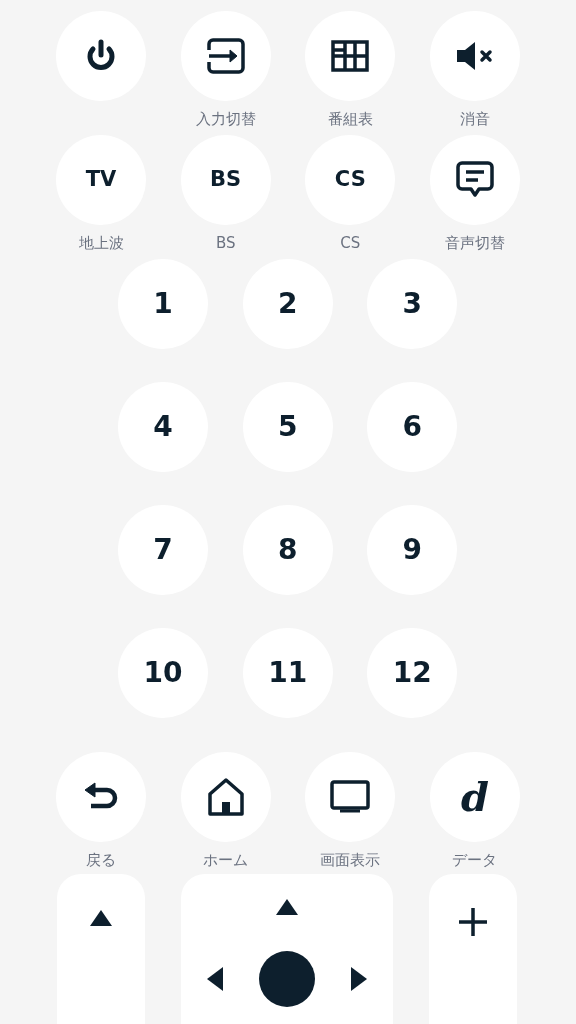 This screenshot has width=576, height=1024. What do you see at coordinates (412, 673) in the screenshot?
I see `number-button: 12` at bounding box center [412, 673].